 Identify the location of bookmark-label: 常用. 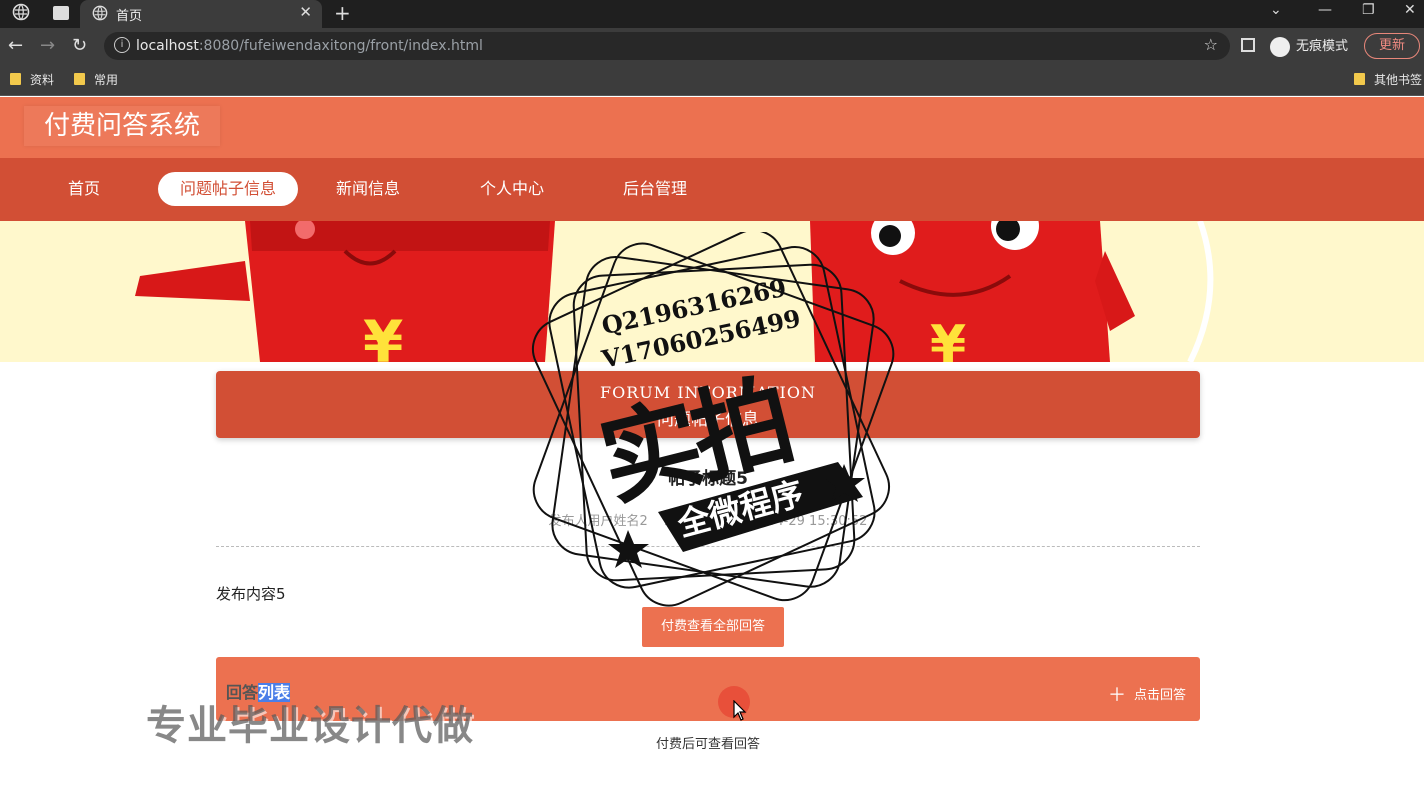
(106, 80).